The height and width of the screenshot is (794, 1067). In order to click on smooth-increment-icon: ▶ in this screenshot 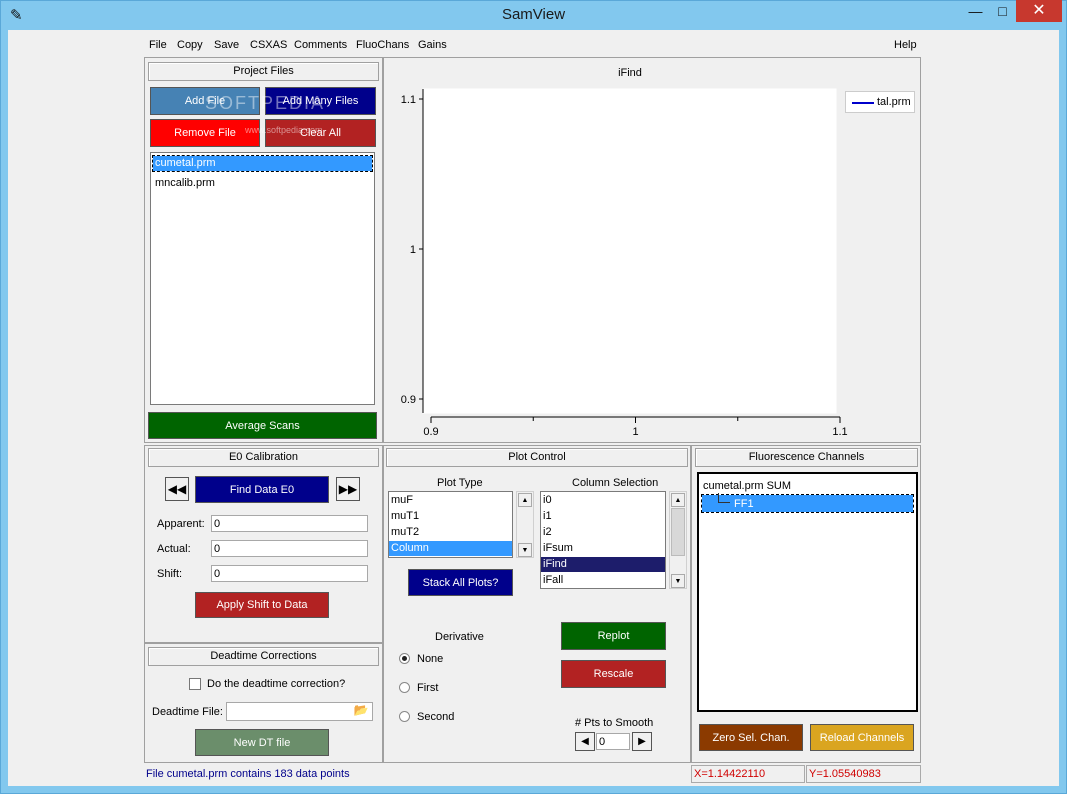, I will do `click(642, 741)`.